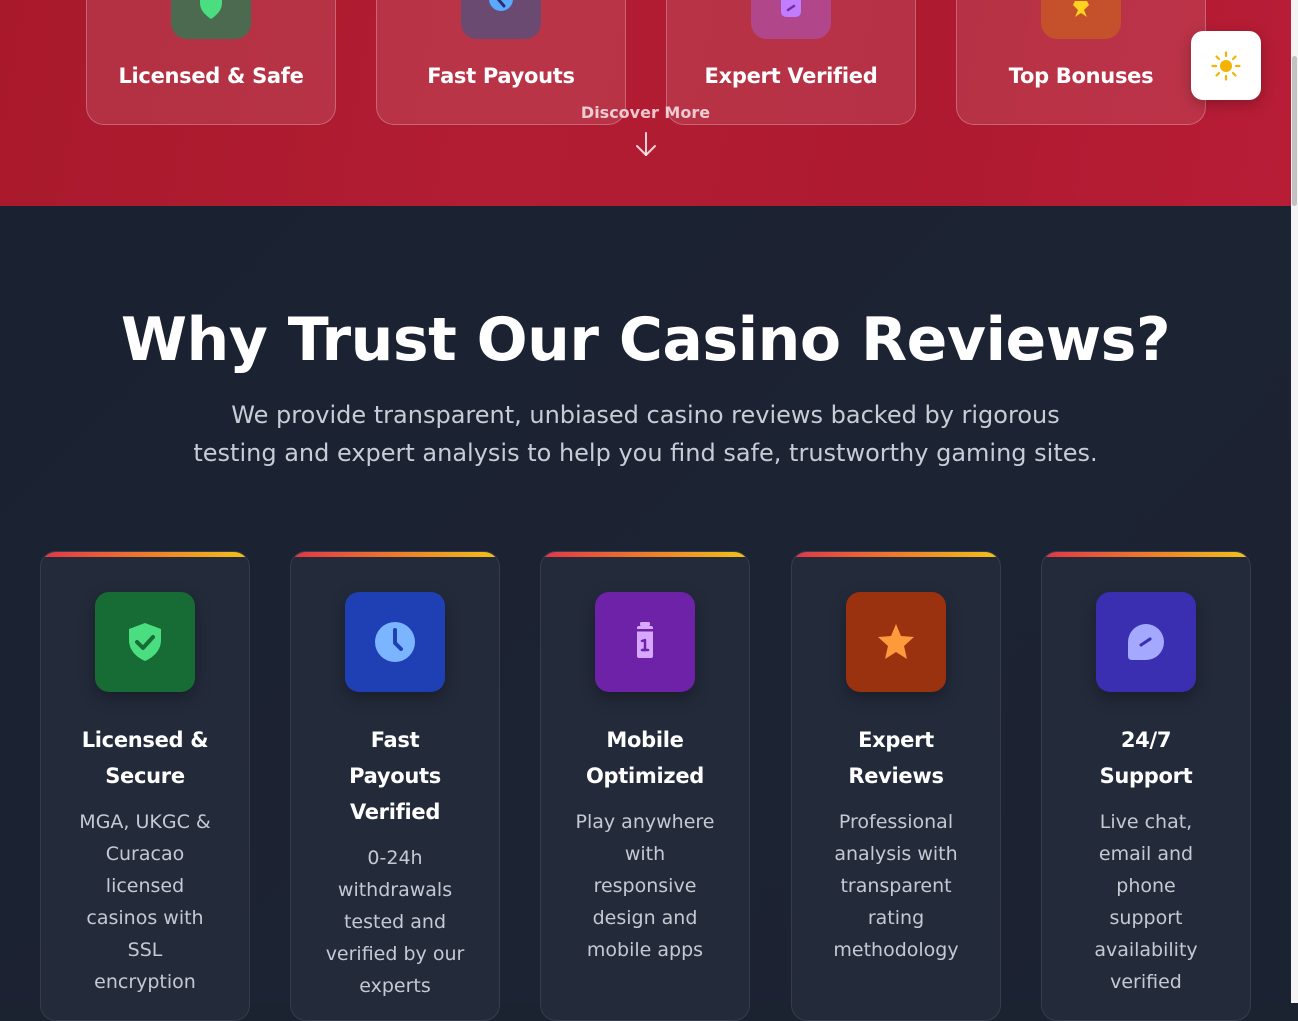 The width and height of the screenshot is (1298, 1021). What do you see at coordinates (1294, 131) in the screenshot?
I see `scrollbar-thumb` at bounding box center [1294, 131].